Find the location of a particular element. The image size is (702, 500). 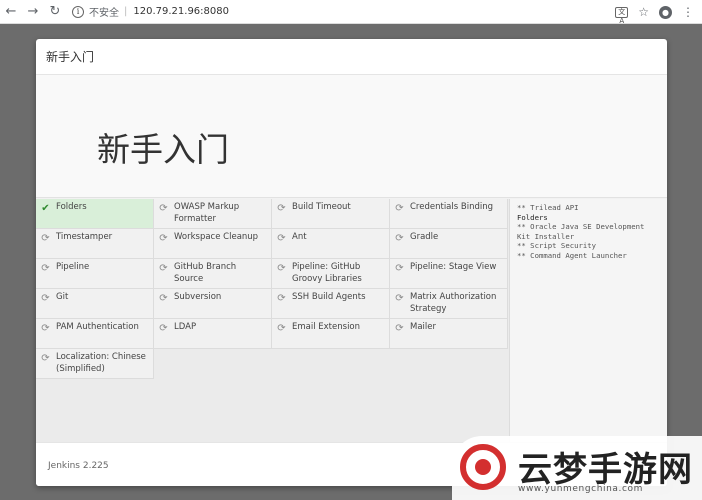

plugin-item: ⟳ OWASP Markup Formatter is located at coordinates (213, 214).